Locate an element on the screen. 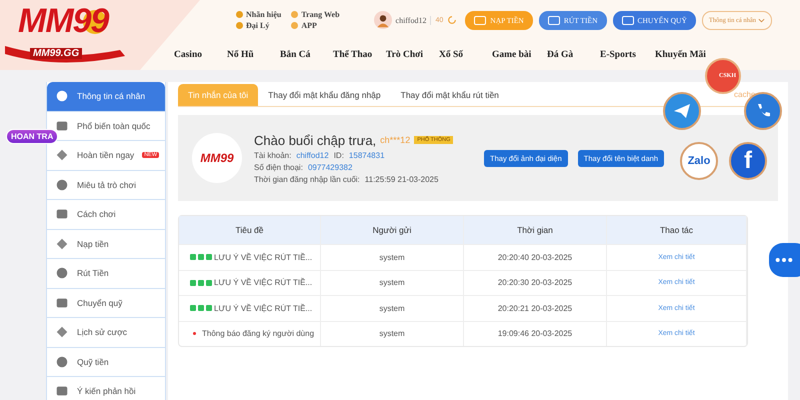 Image resolution: width=800 pixels, height=400 pixels. id-value: 15874831 is located at coordinates (366, 155).